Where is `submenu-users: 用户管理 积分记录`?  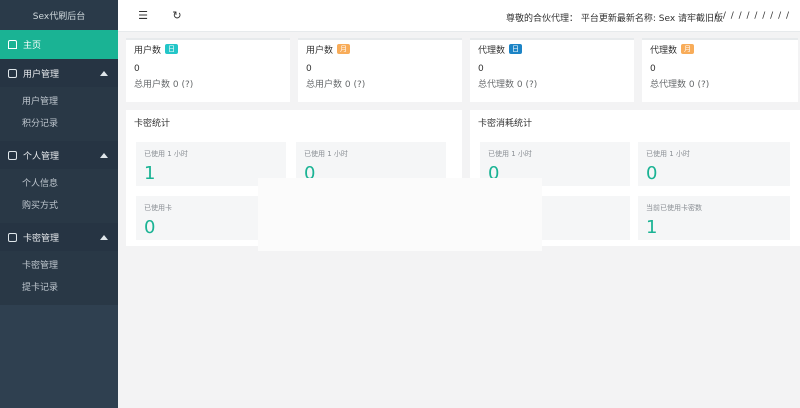
submenu-users: 用户管理 积分记录 is located at coordinates (59, 114).